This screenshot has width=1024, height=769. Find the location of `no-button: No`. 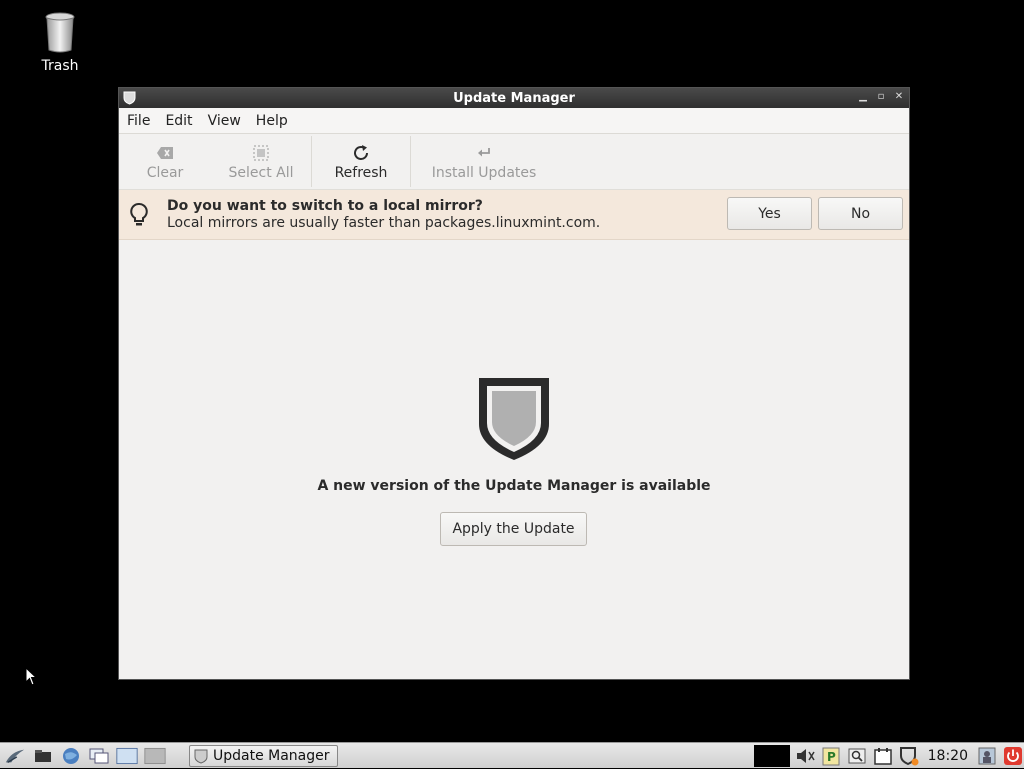

no-button: No is located at coordinates (860, 213).